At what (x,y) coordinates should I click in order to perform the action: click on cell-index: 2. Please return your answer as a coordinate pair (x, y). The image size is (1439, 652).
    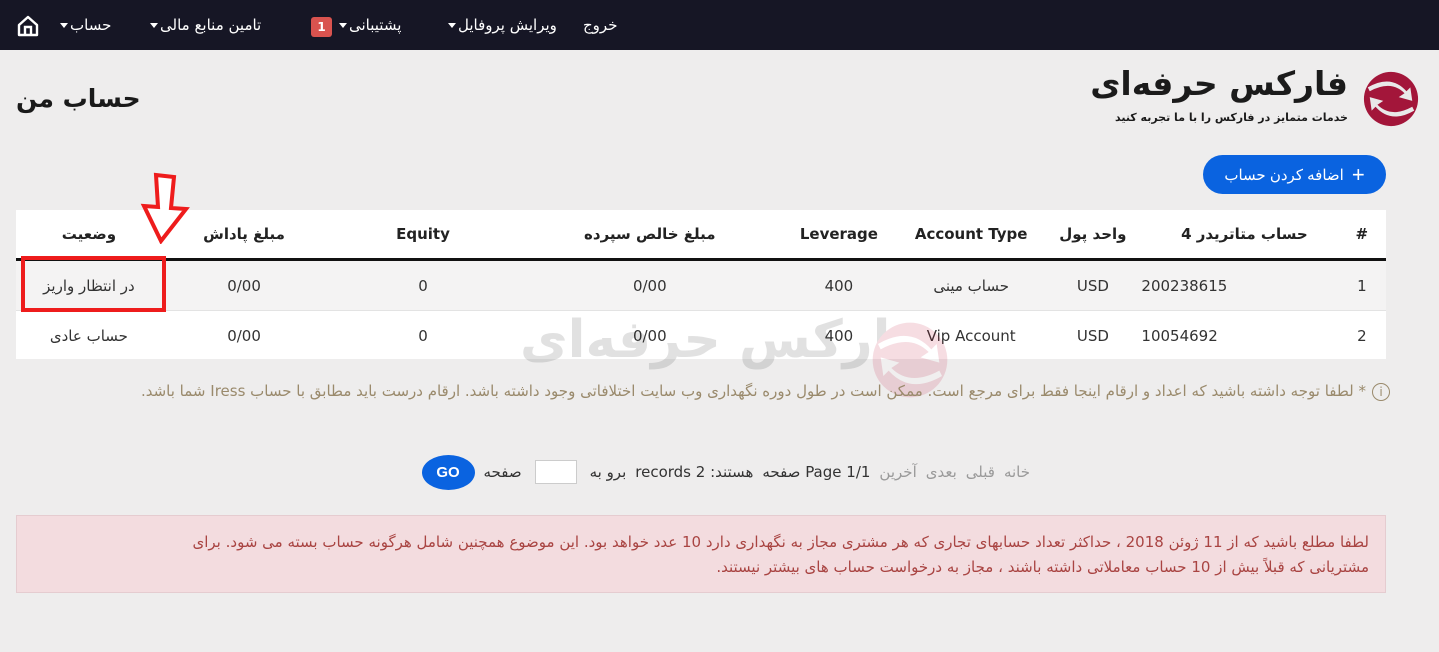
    Looking at the image, I should click on (1361, 335).